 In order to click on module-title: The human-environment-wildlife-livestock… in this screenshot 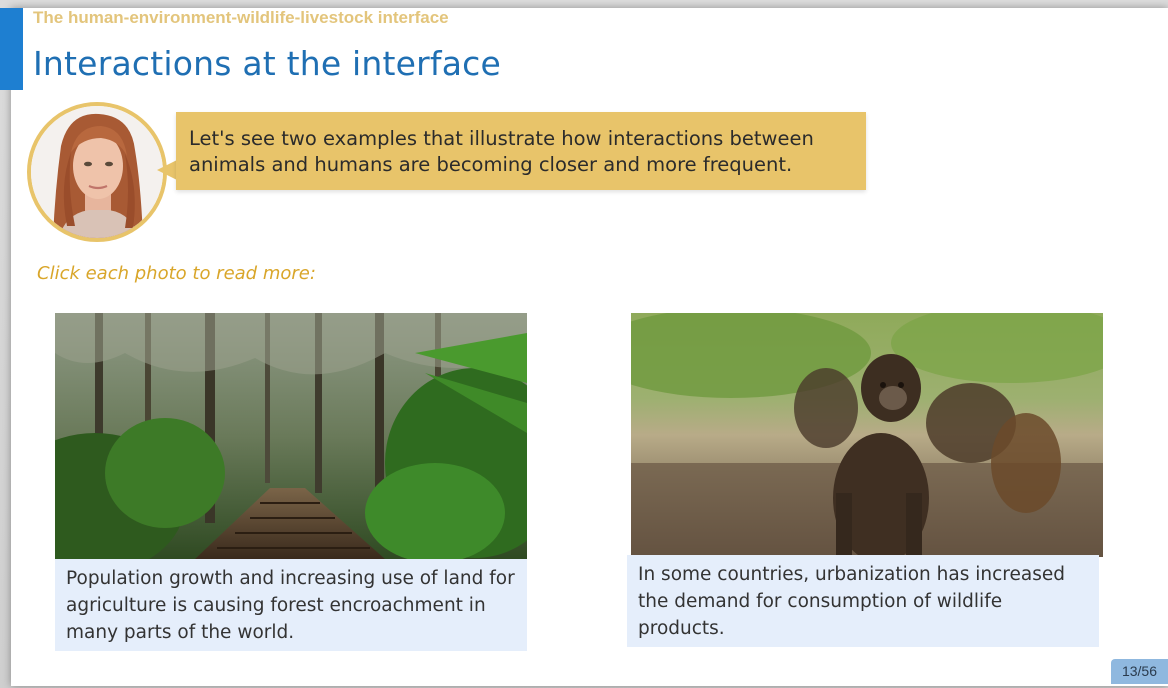, I will do `click(241, 17)`.